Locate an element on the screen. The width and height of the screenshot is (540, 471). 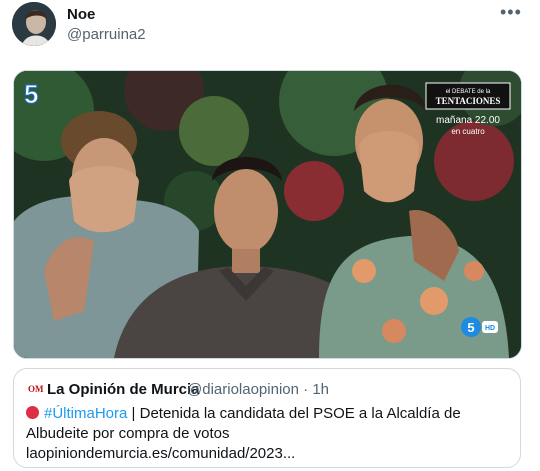
corner-badge: HD is located at coordinates (490, 328).